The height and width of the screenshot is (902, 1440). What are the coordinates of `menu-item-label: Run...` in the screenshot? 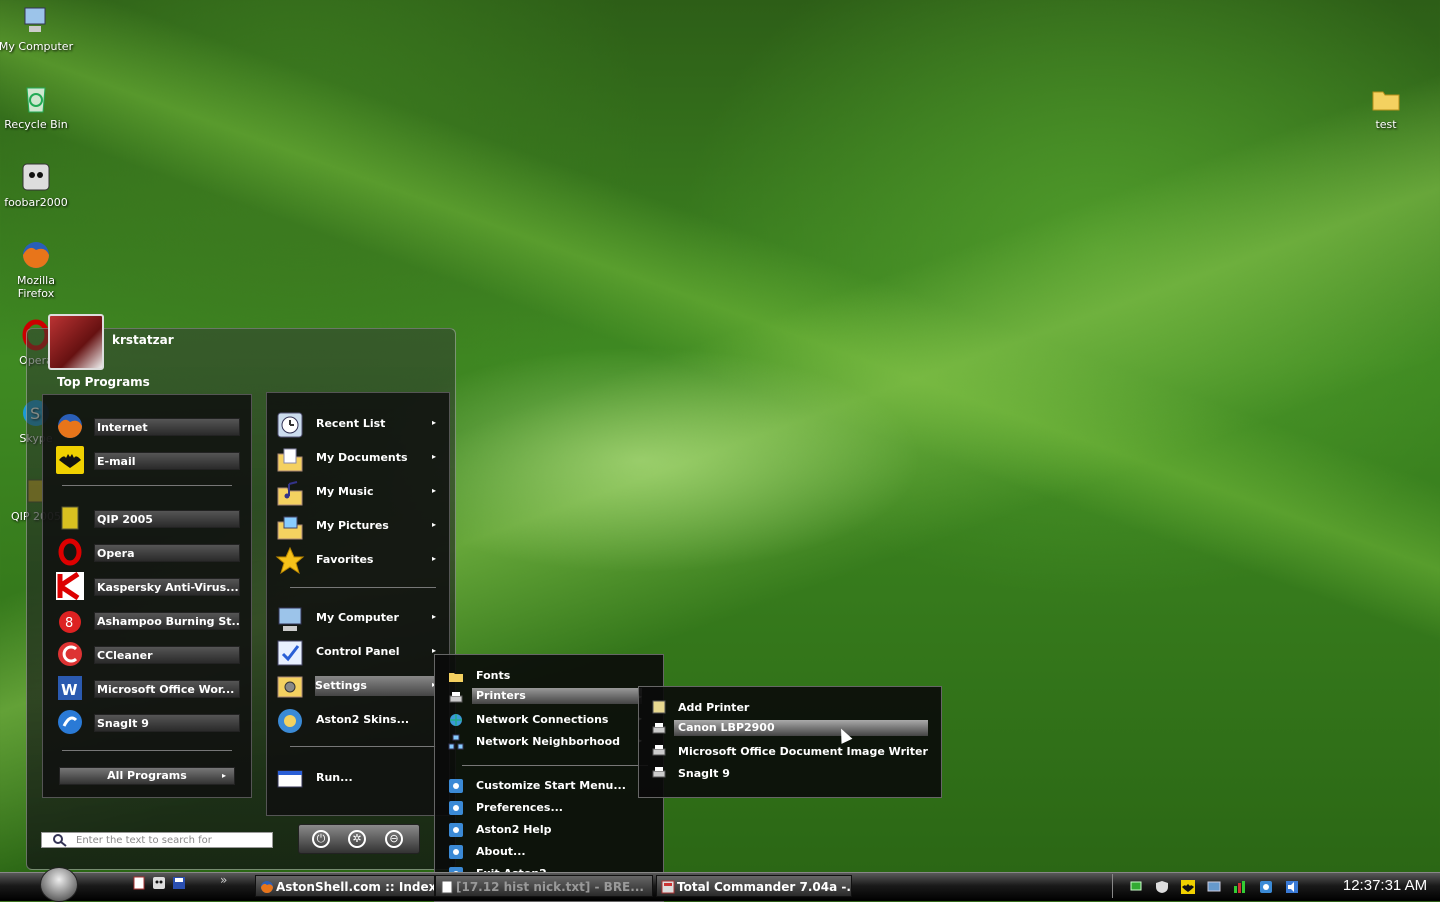 It's located at (334, 777).